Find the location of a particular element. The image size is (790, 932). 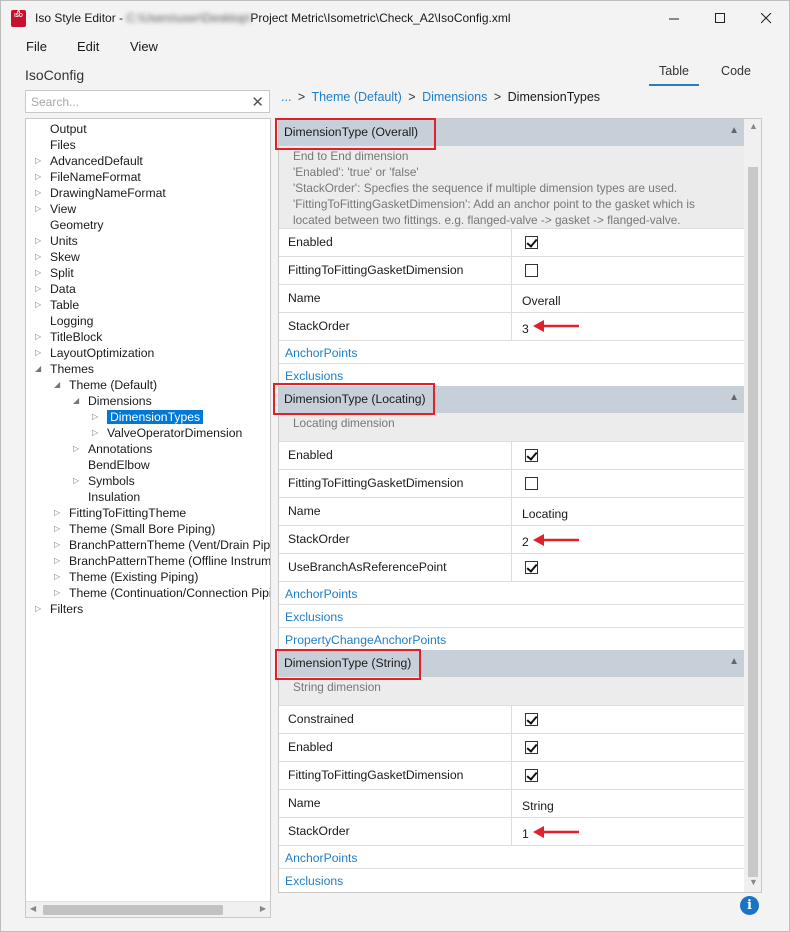

name-value: String is located at coordinates (538, 806).